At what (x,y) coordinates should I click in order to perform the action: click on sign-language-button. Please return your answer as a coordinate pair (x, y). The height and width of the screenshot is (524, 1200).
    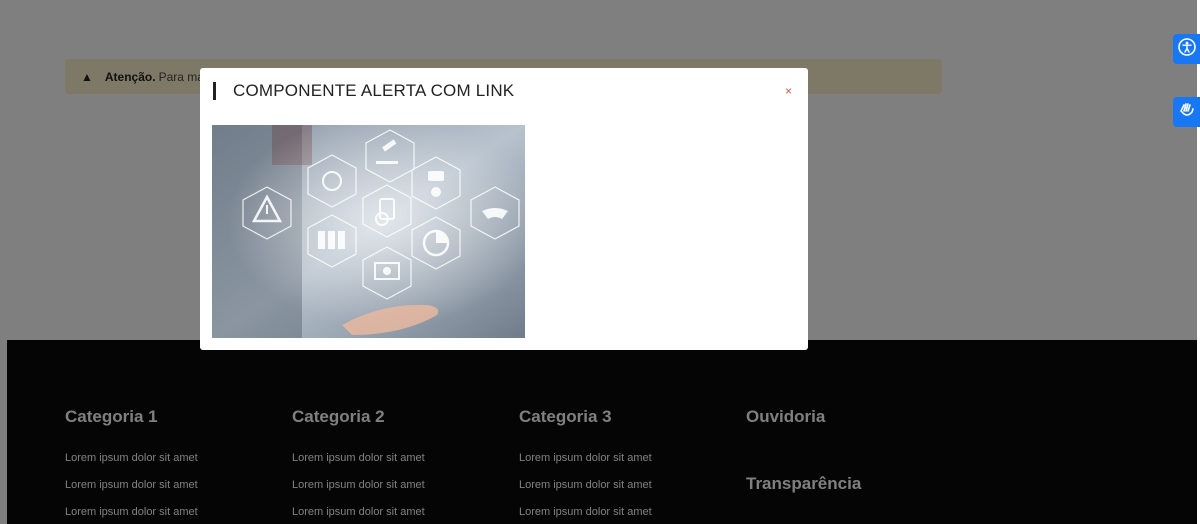
    Looking at the image, I should click on (1186, 112).